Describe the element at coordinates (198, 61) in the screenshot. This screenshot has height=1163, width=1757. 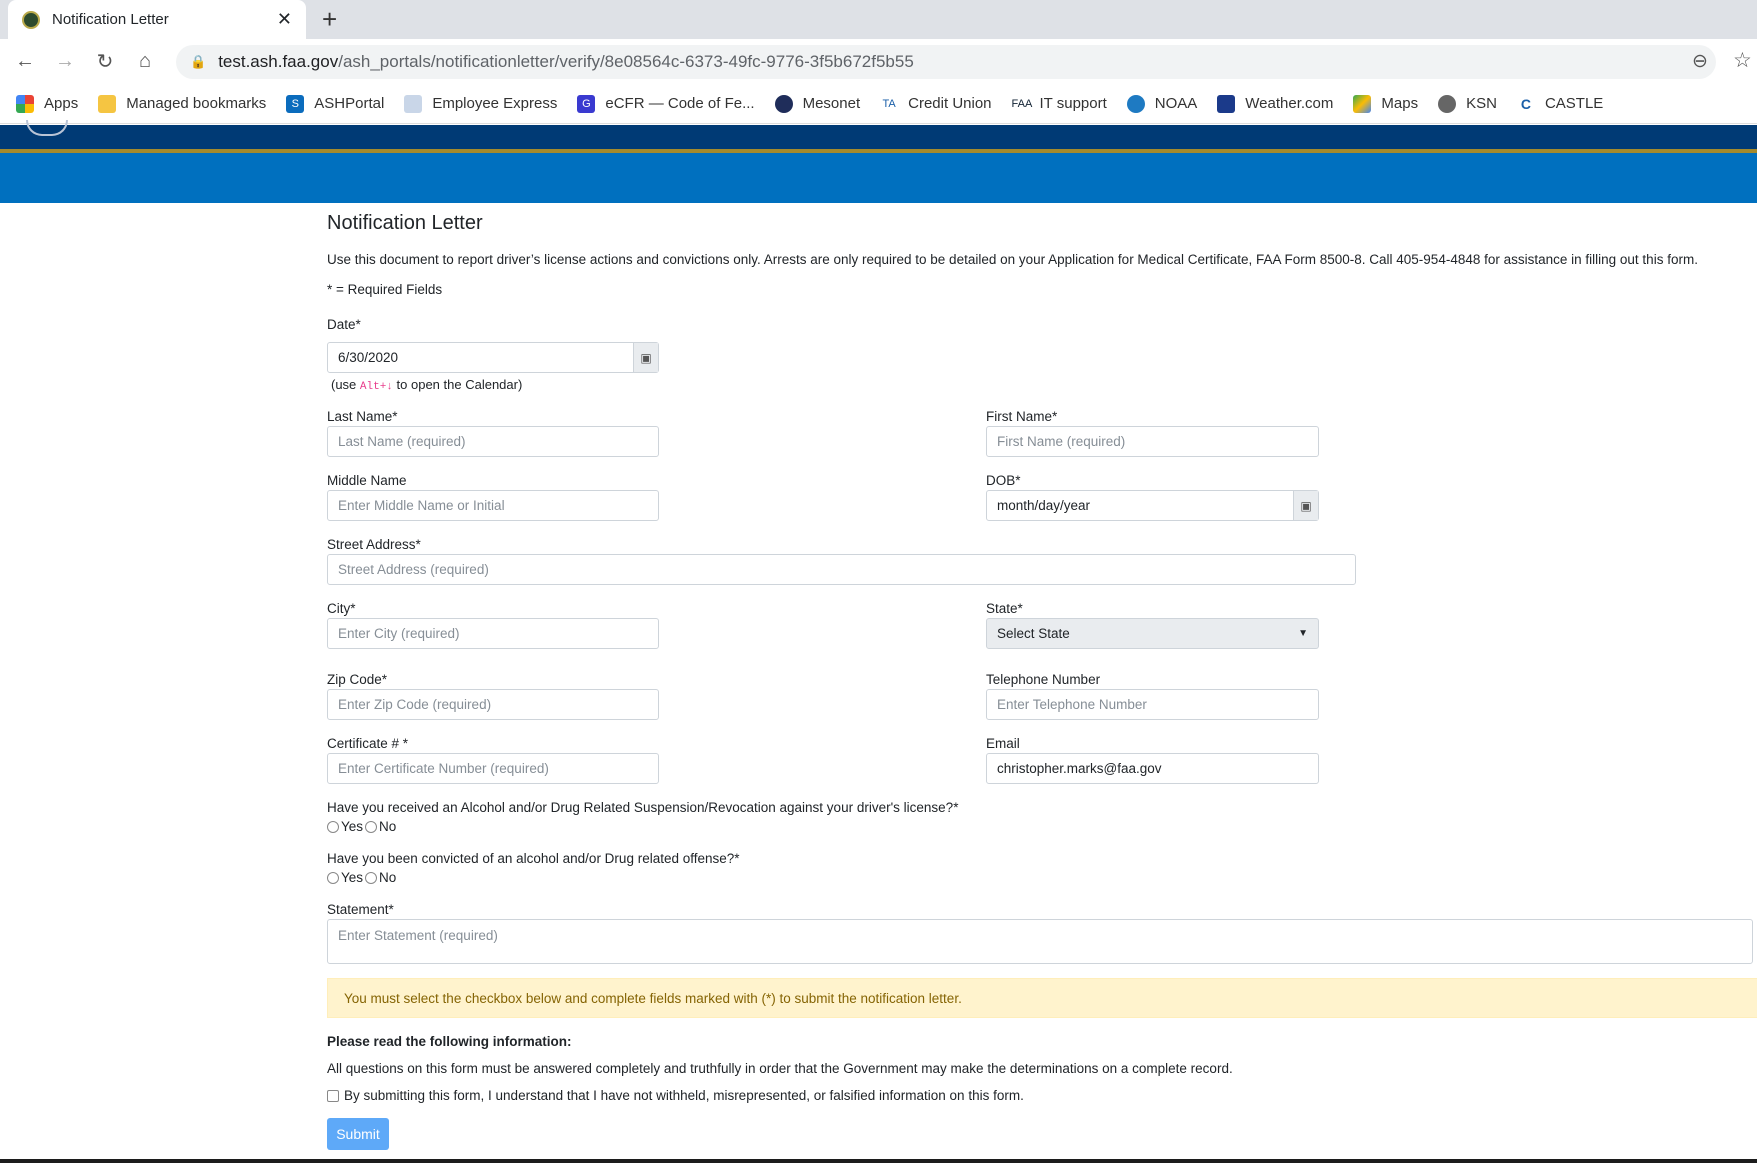
I see `lock-icon: 🔒` at that location.